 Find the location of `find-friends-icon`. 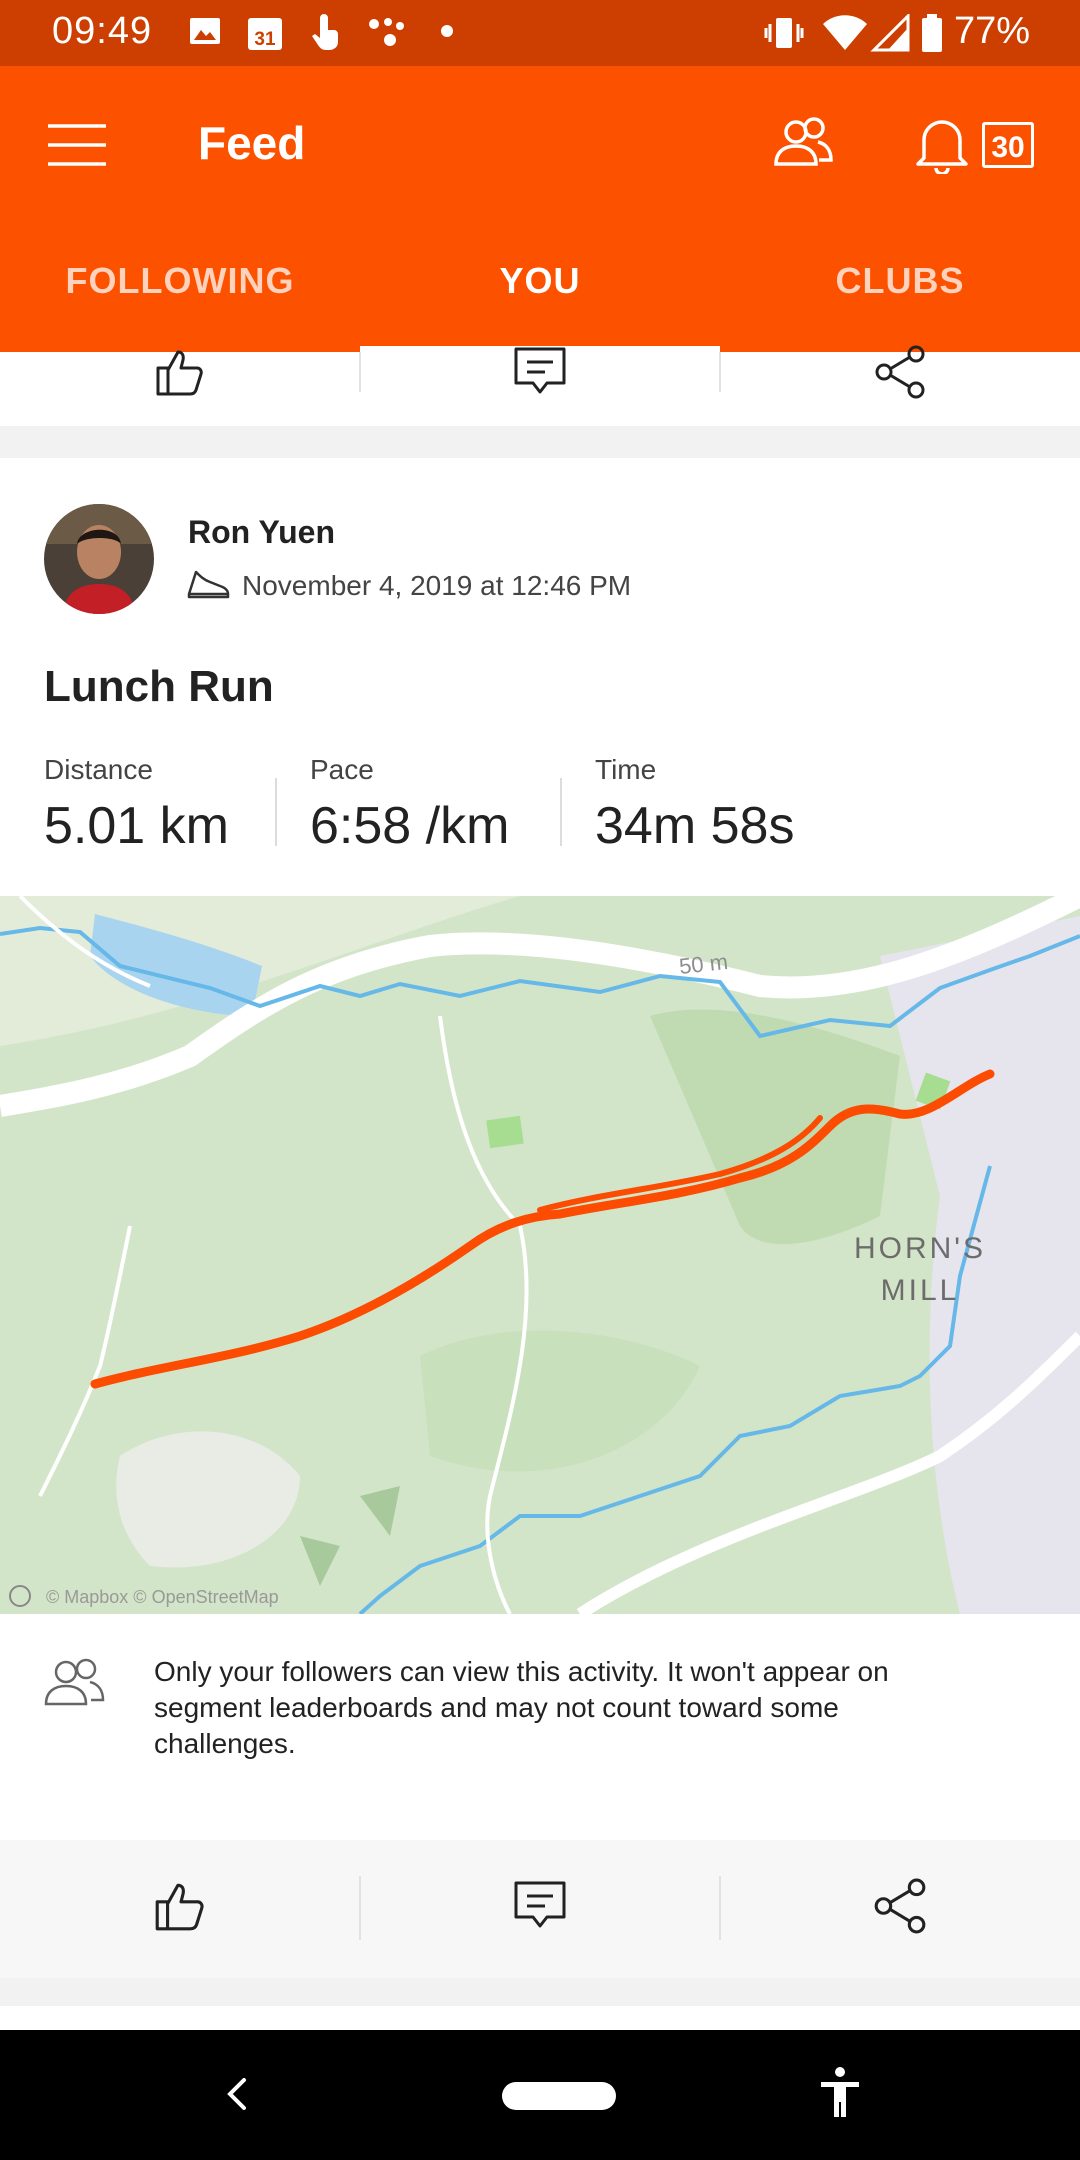

find-friends-icon is located at coordinates (803, 145).